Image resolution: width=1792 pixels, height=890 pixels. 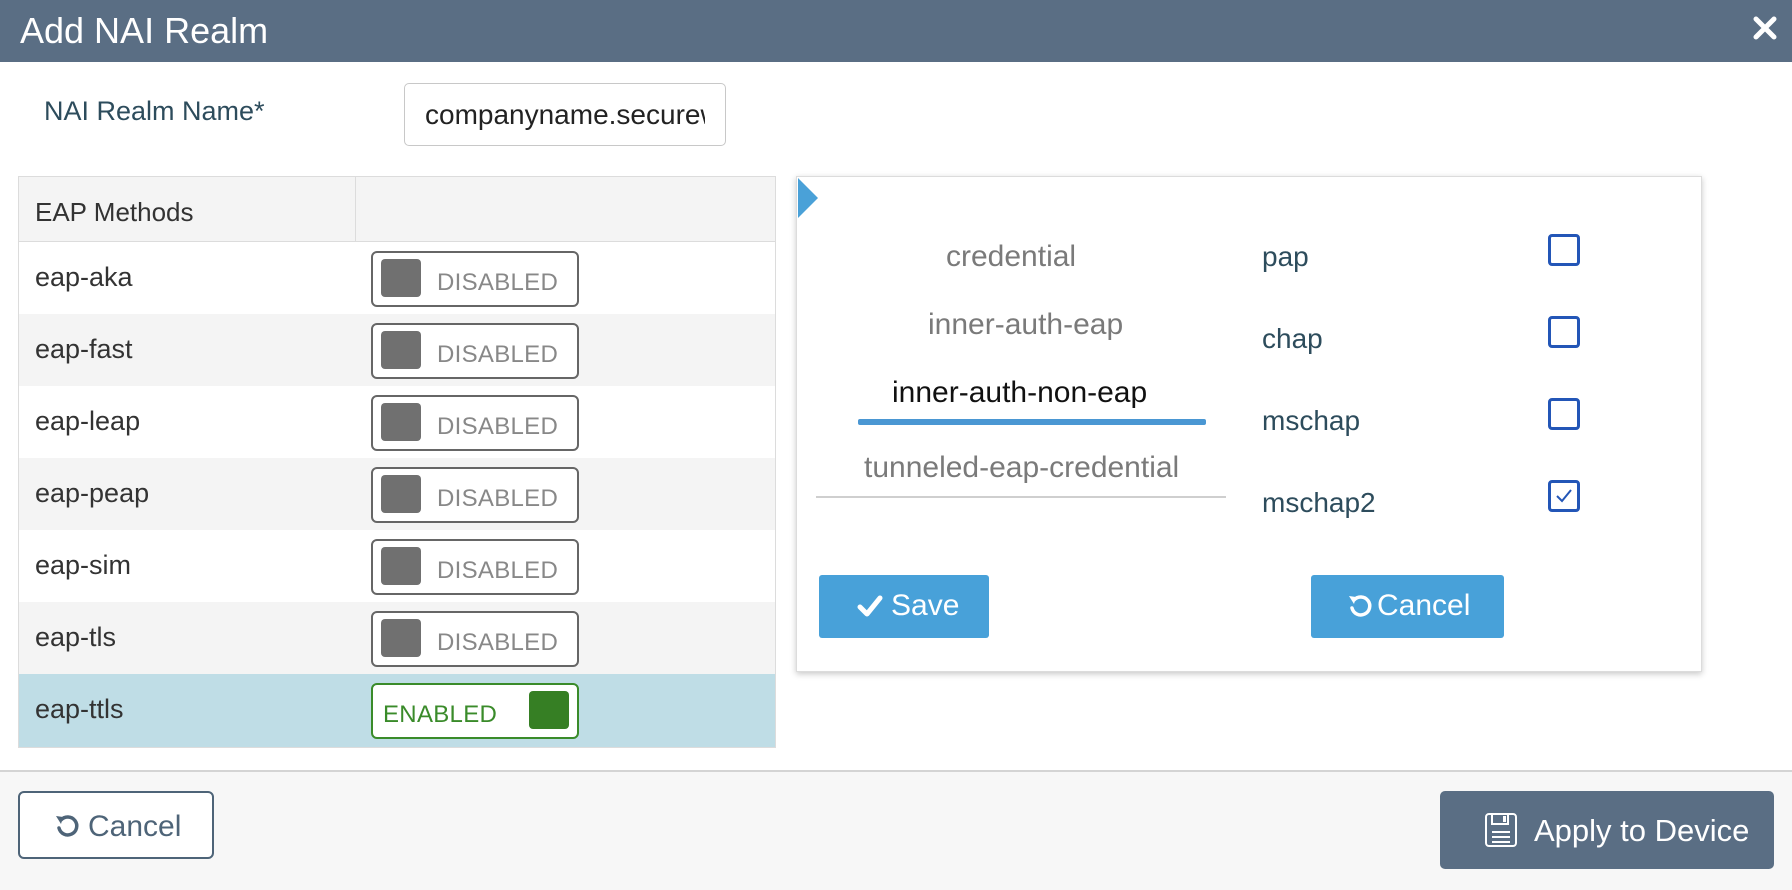 I want to click on panel-cancel-button: Cancel, so click(x=1407, y=606).